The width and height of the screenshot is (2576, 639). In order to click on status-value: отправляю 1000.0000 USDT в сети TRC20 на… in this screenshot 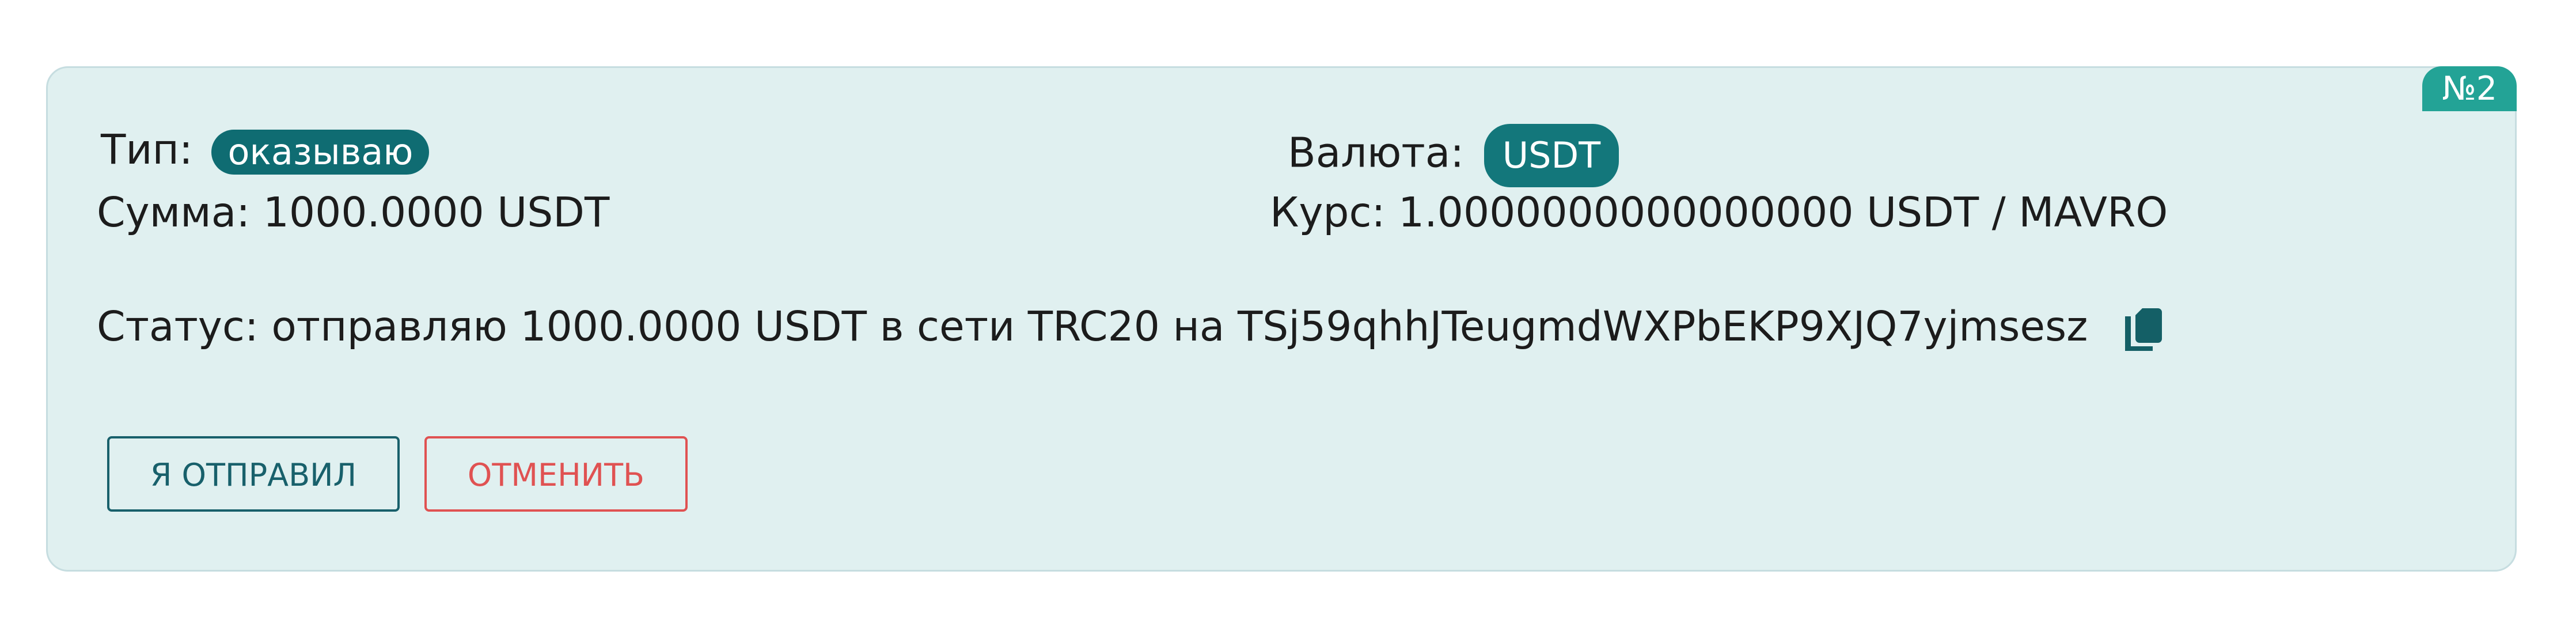, I will do `click(1180, 326)`.